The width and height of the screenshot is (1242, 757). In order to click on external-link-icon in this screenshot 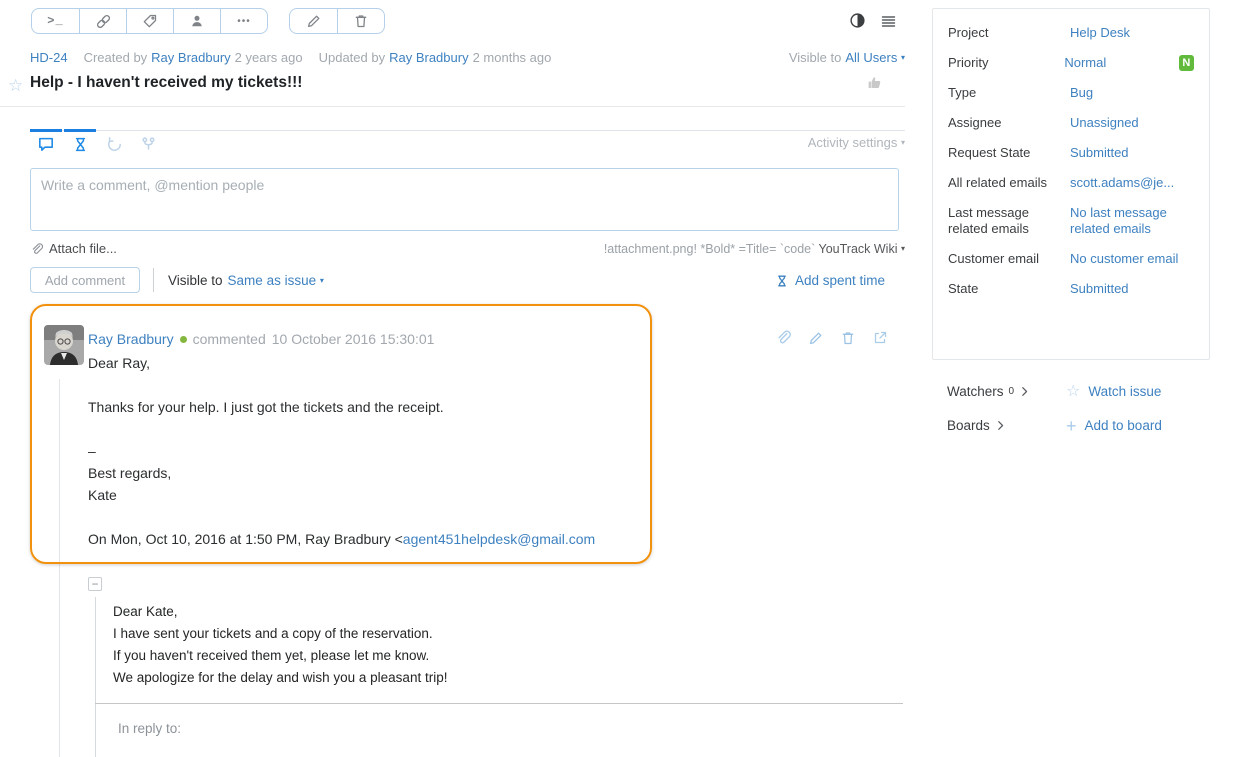, I will do `click(880, 338)`.